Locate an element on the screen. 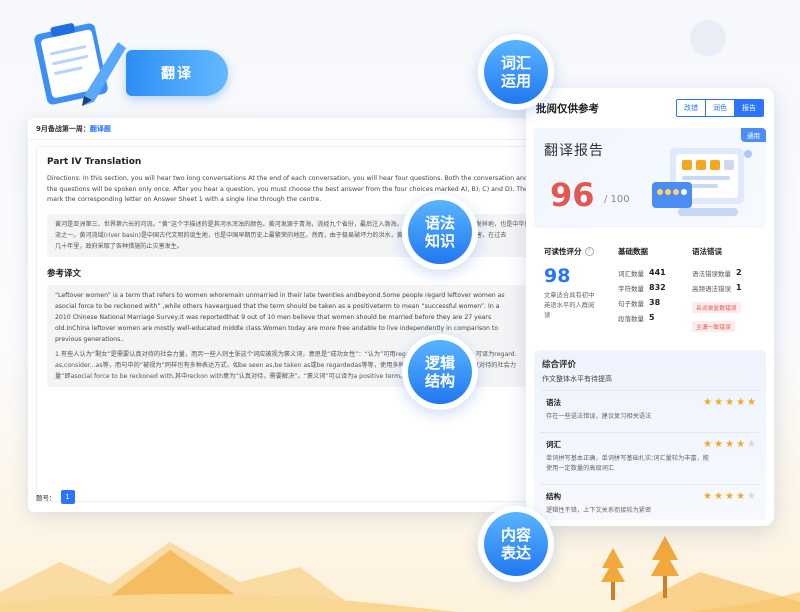 This screenshot has height=612, width=800. stat-row: 段落数量 5 is located at coordinates (655, 317).